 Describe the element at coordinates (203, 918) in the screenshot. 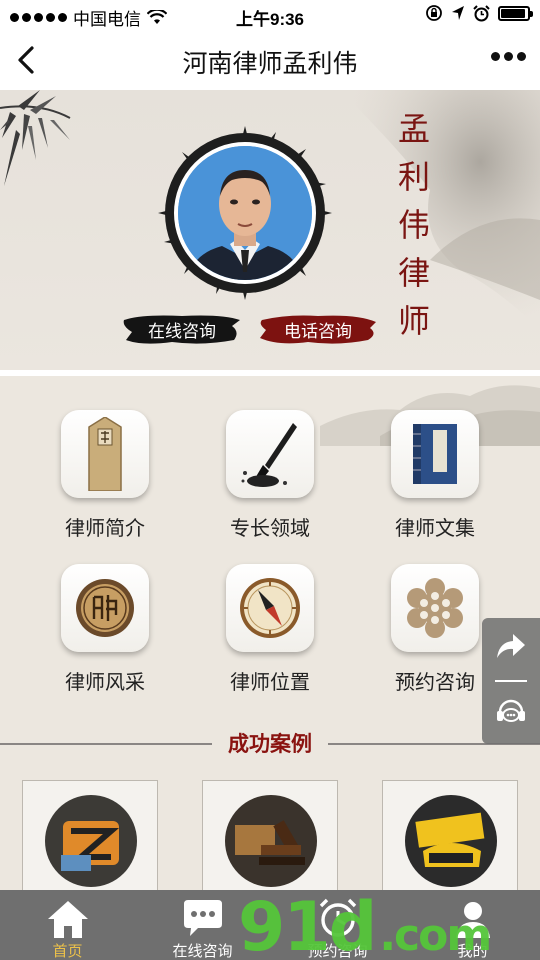

I see `chat-bubble-icon` at that location.